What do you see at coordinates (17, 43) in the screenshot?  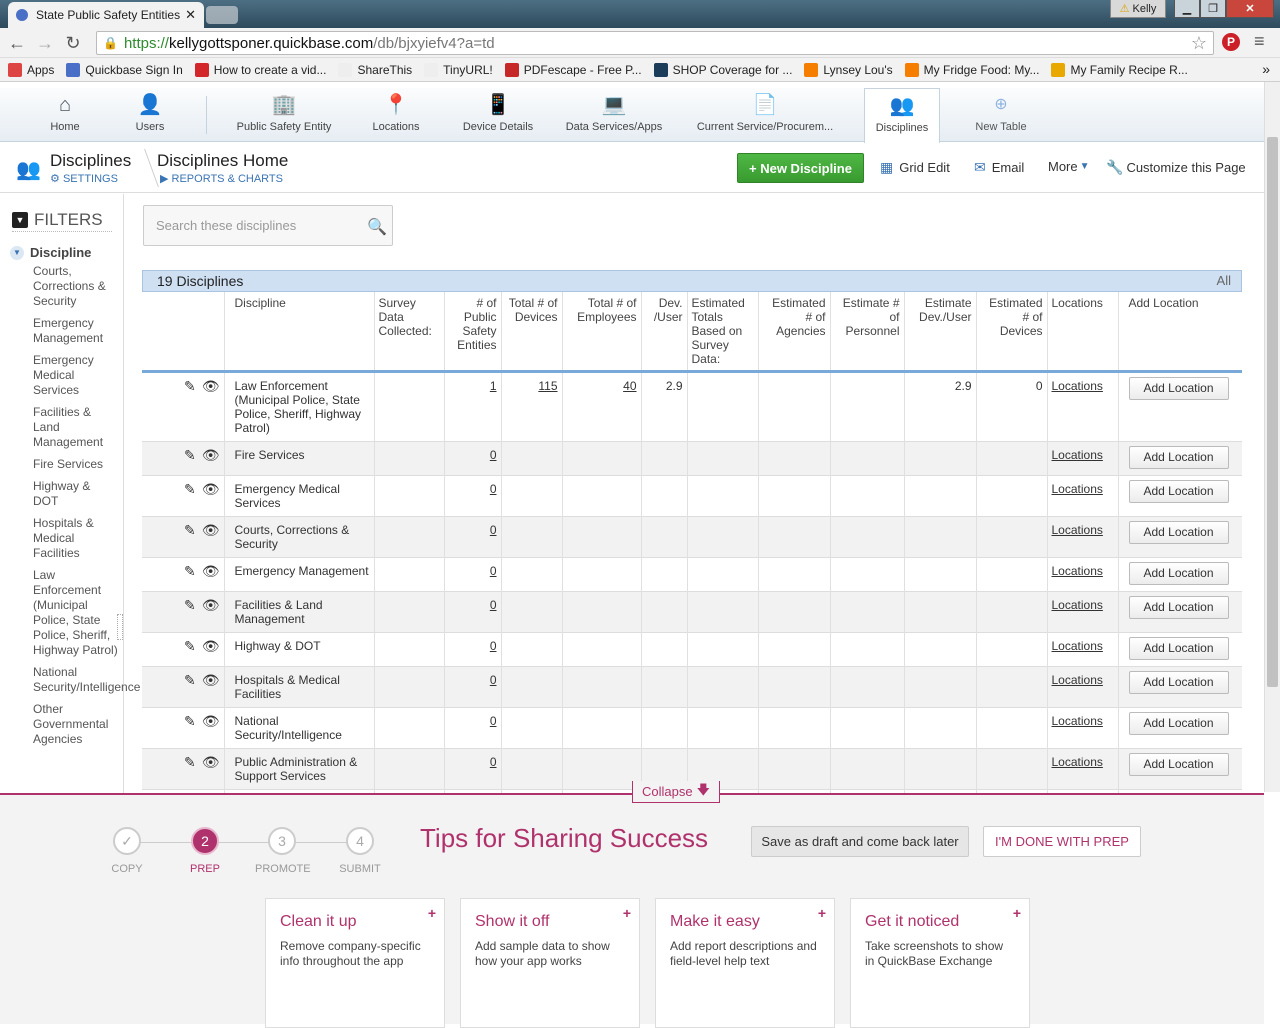 I see `back-arrow-icon: ←` at bounding box center [17, 43].